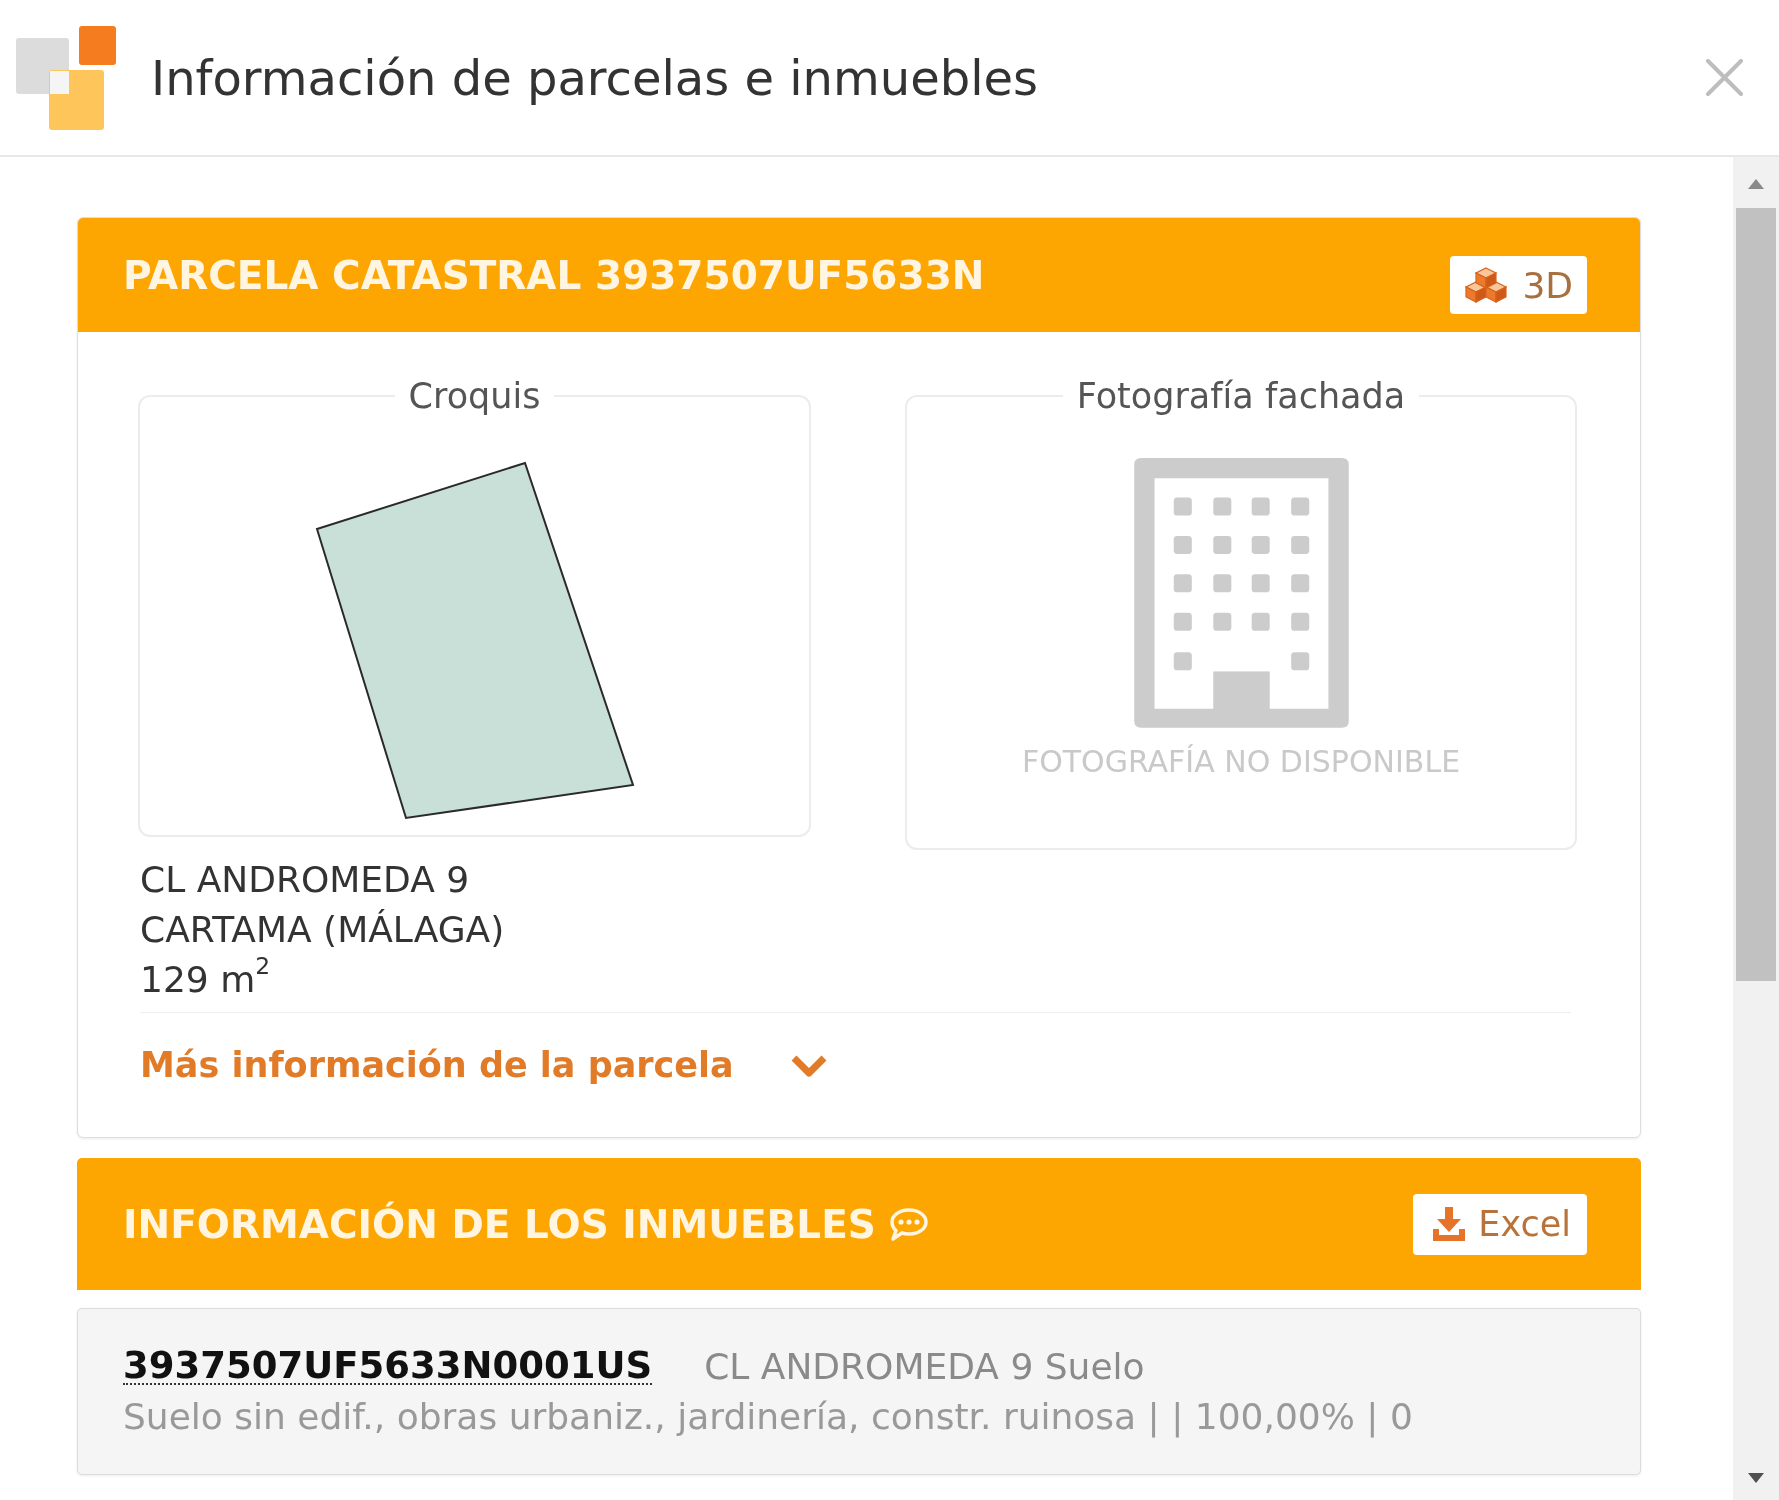 The width and height of the screenshot is (1779, 1500). I want to click on download-icon, so click(1449, 1224).